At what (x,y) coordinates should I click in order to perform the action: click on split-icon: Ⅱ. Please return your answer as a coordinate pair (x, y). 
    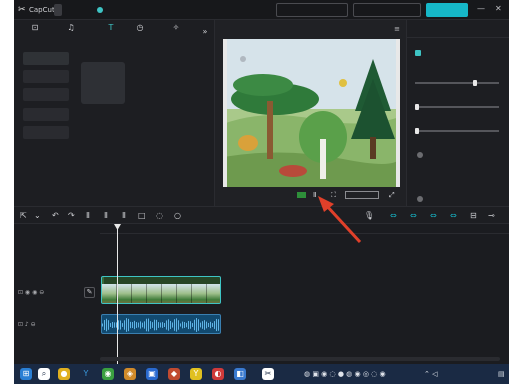
    Looking at the image, I should click on (88, 215).